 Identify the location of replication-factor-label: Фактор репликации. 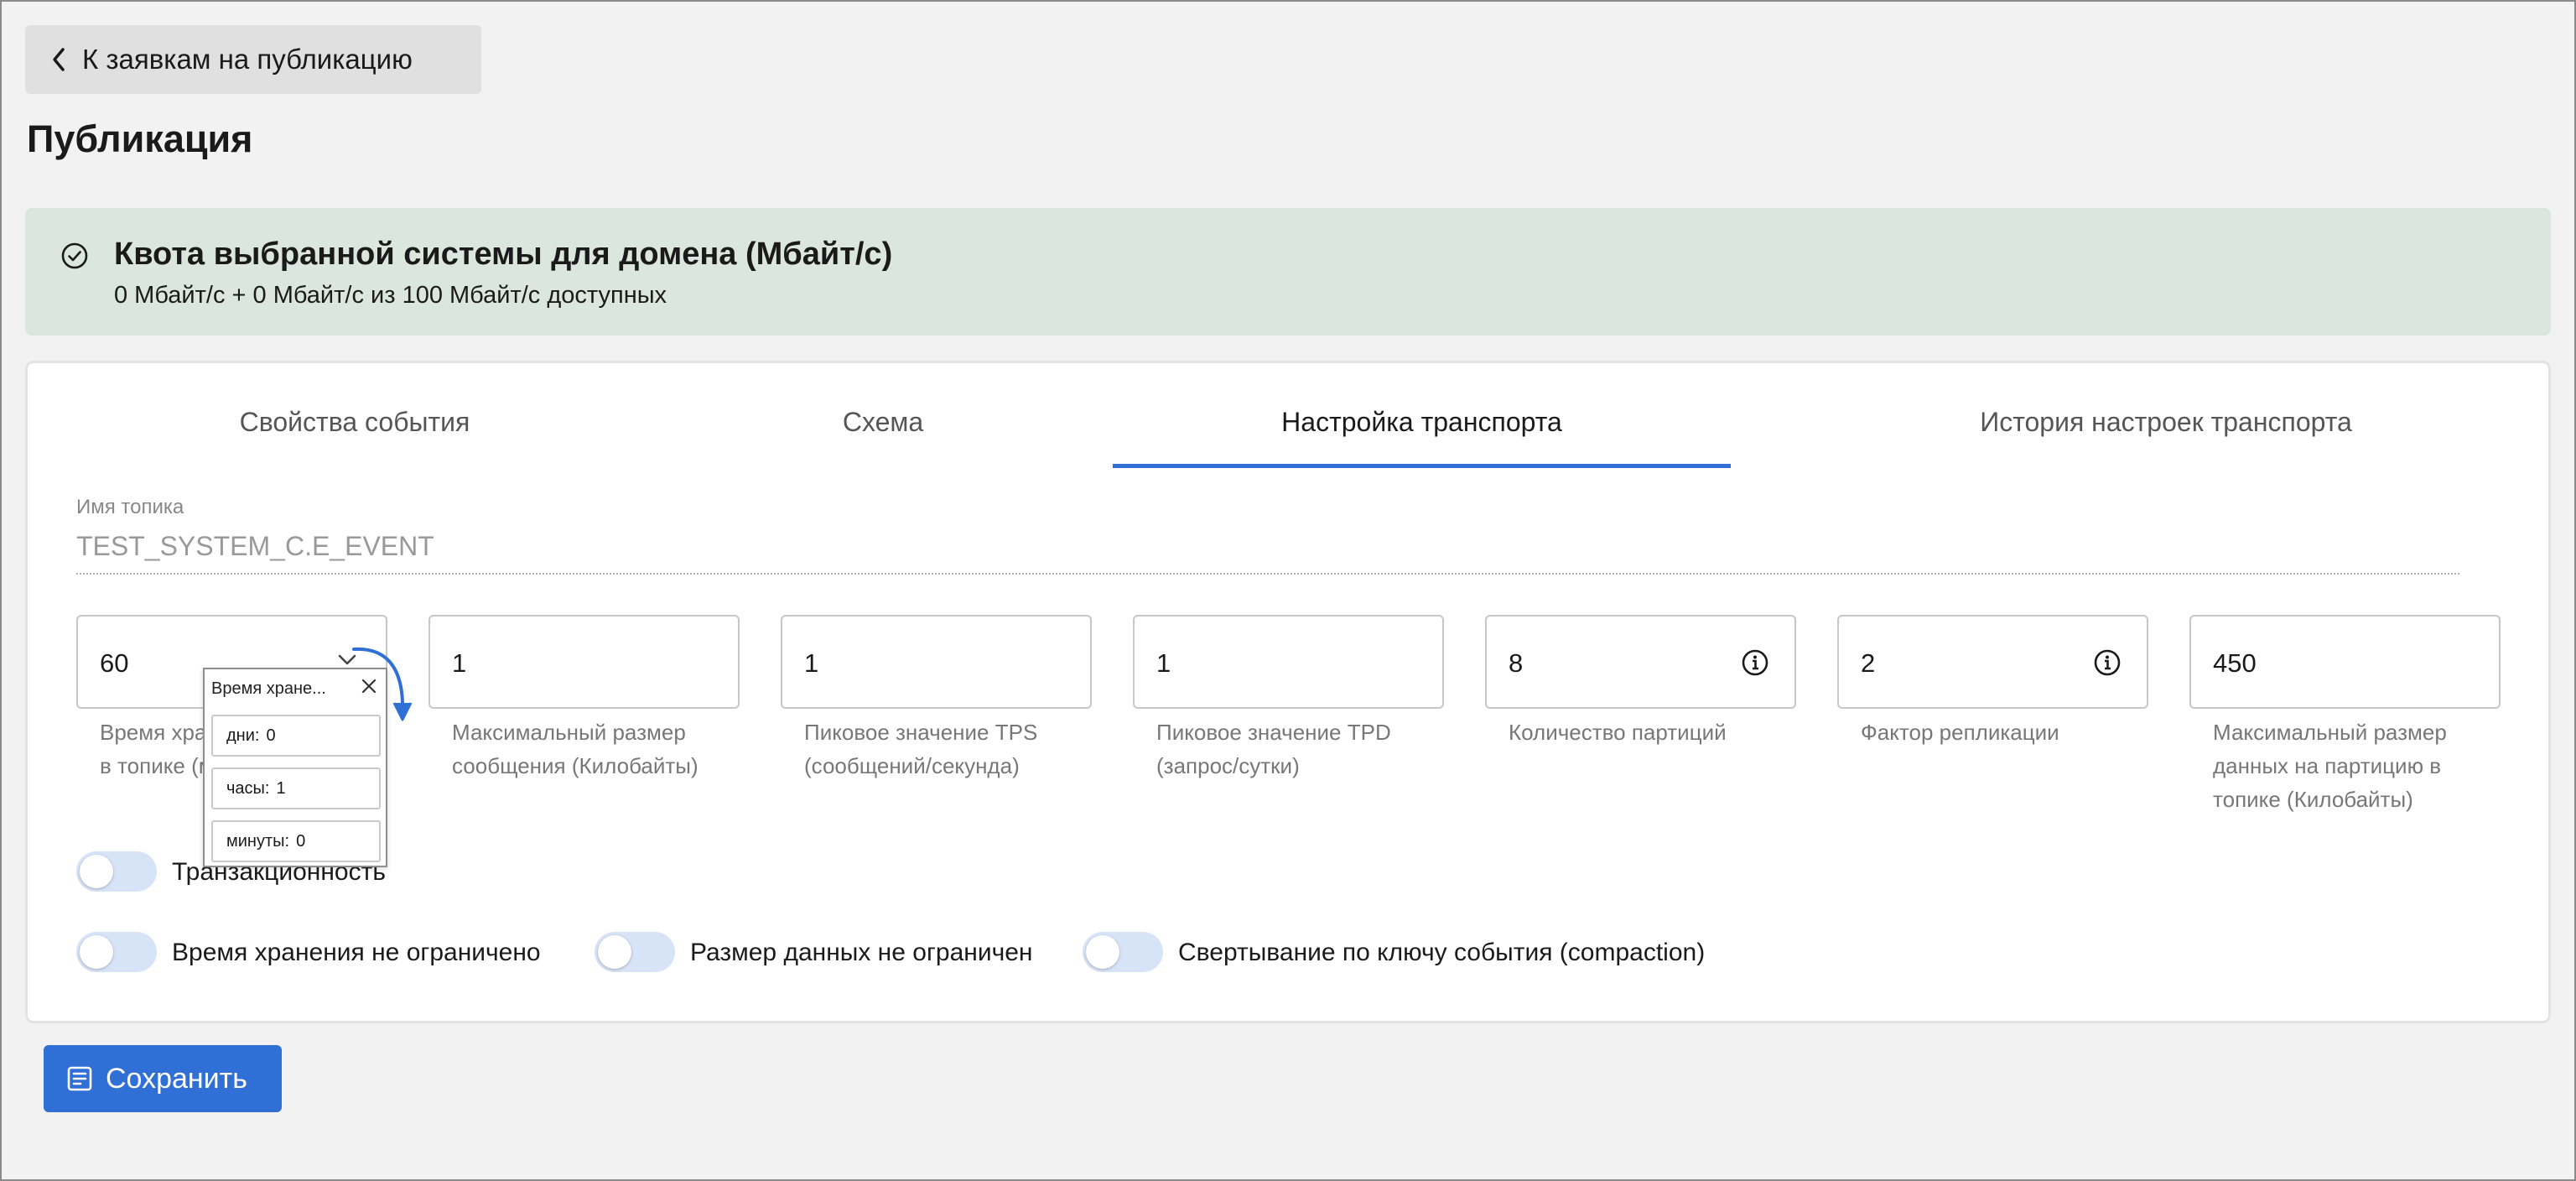
(1960, 732).